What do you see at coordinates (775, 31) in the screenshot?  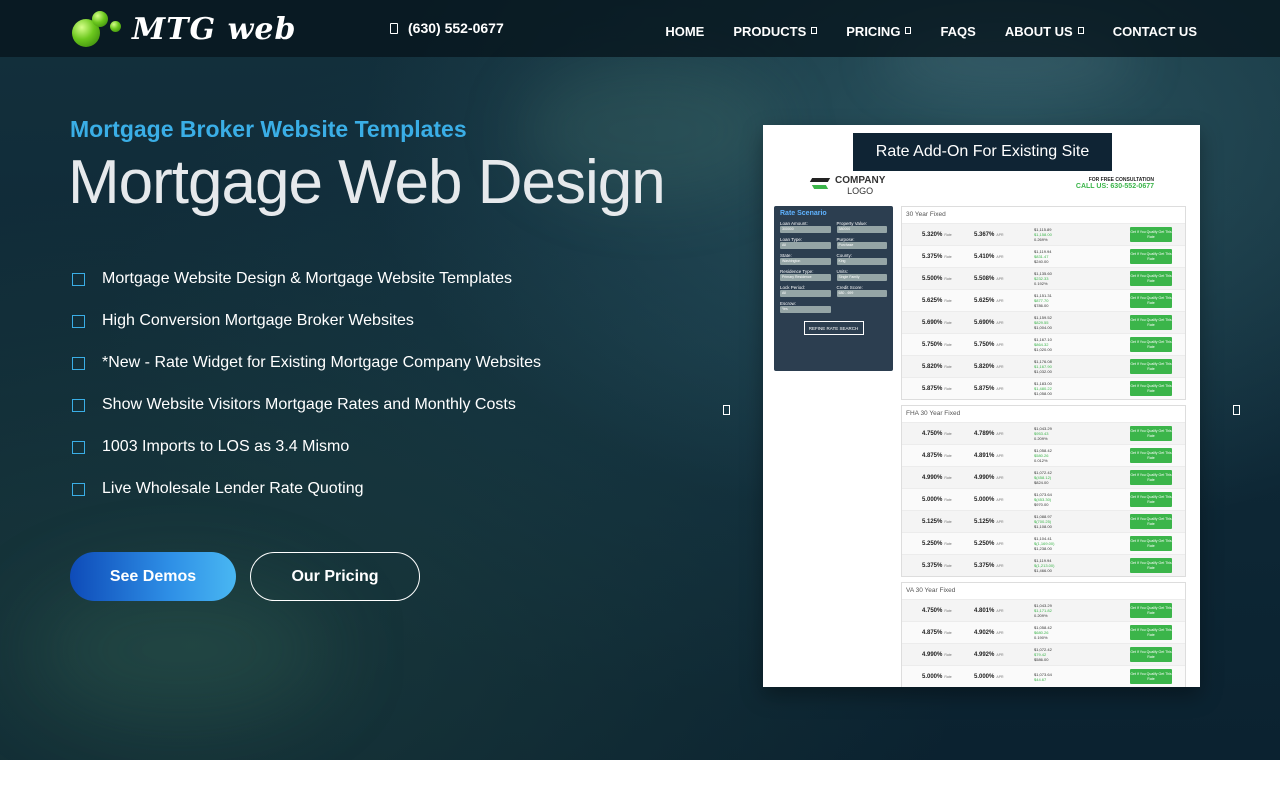 I see `nav-products: PRODUCTS` at bounding box center [775, 31].